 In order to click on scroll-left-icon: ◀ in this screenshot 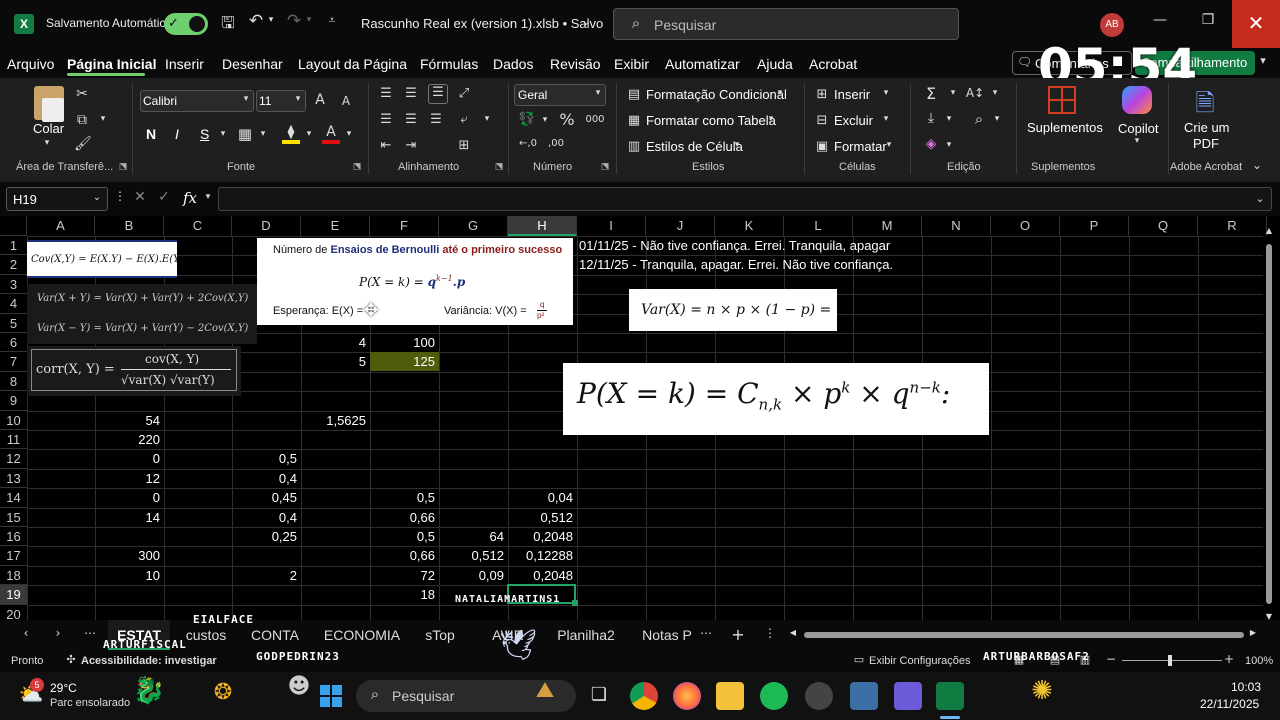, I will do `click(793, 632)`.